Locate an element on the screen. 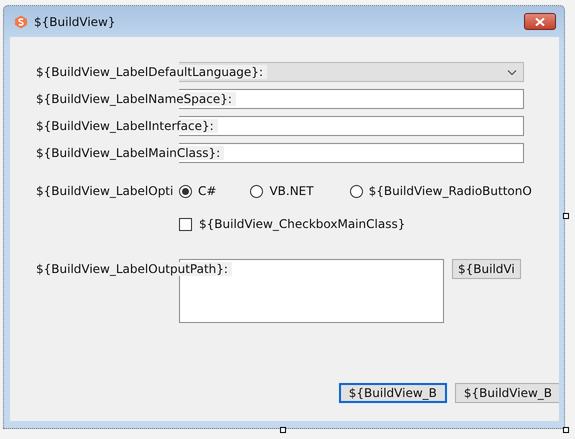 The height and width of the screenshot is (439, 575). close-icon is located at coordinates (540, 22).